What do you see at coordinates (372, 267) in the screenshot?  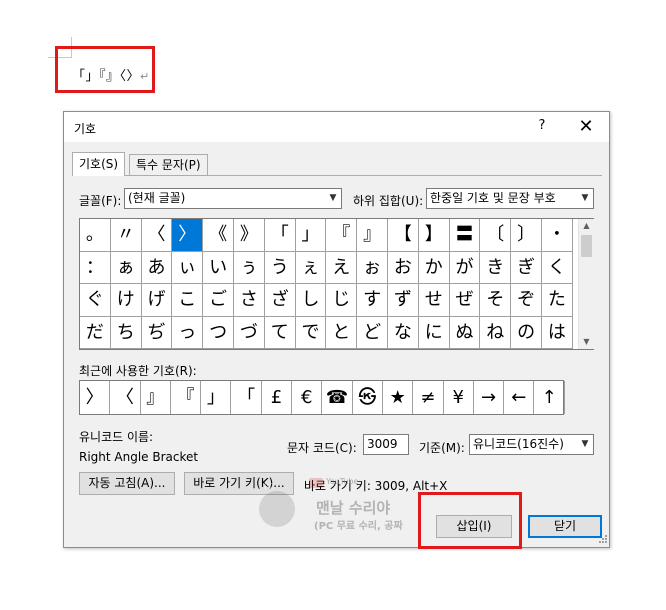 I see `symbol-cell: ぉ` at bounding box center [372, 267].